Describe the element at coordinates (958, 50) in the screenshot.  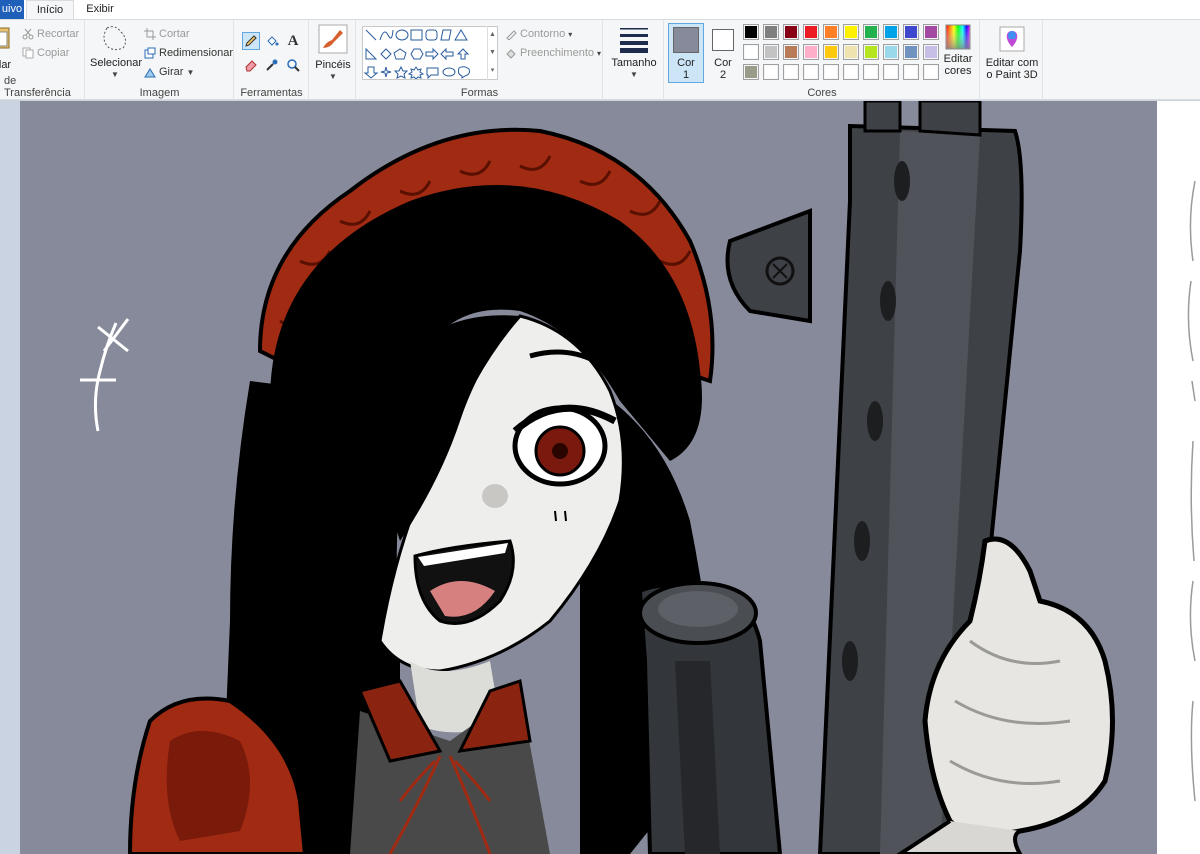
I see `edit-colors-button: Editar cores` at that location.